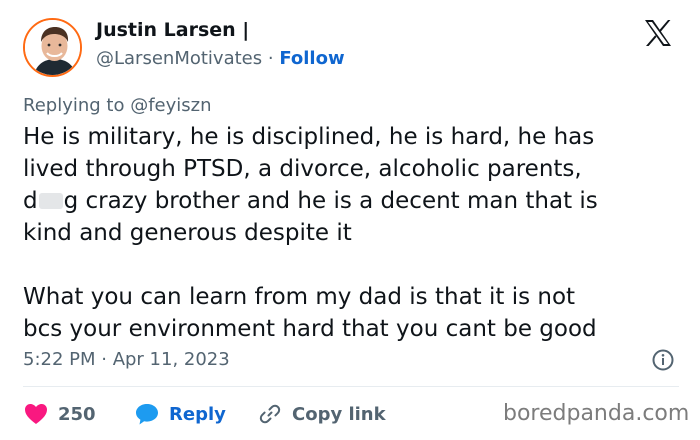  I want to click on like-button: 250, so click(60, 414).